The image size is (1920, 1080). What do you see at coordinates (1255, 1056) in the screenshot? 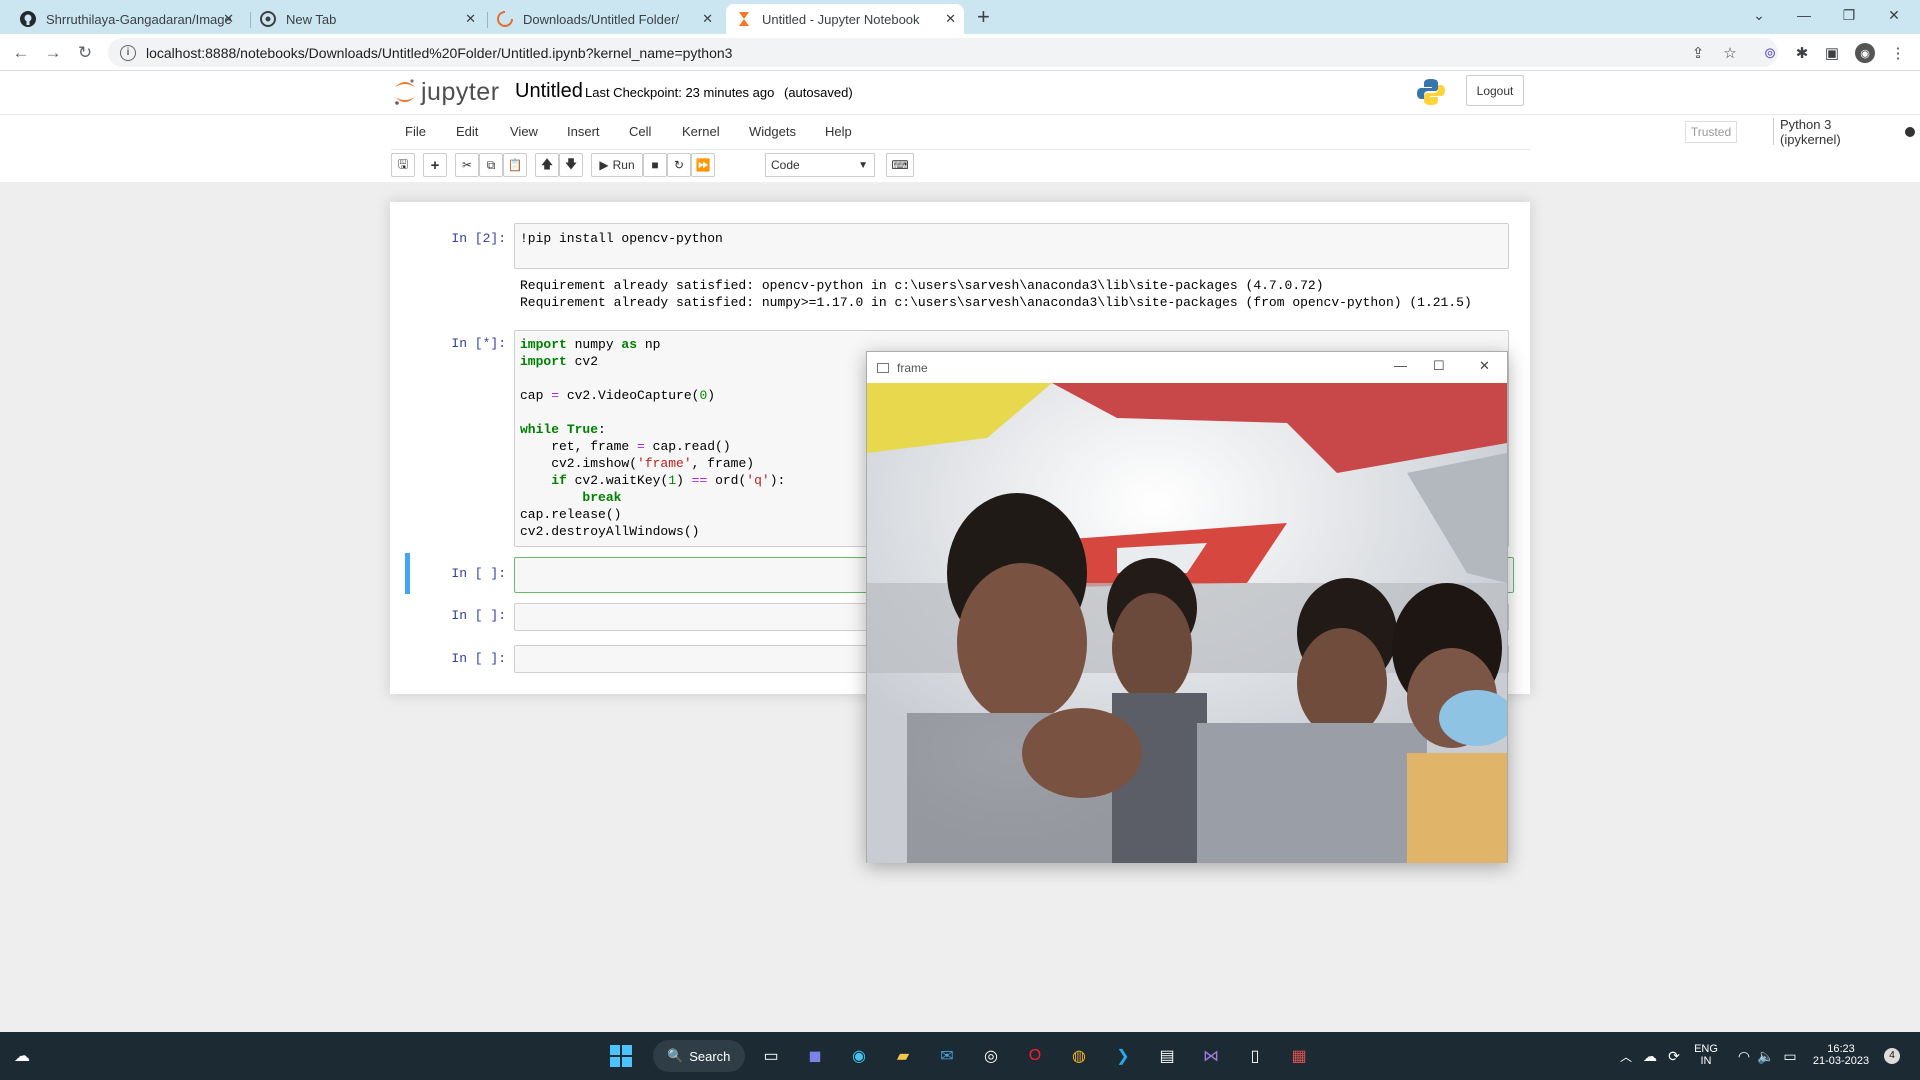
I see `notepad-icon: ▯` at bounding box center [1255, 1056].